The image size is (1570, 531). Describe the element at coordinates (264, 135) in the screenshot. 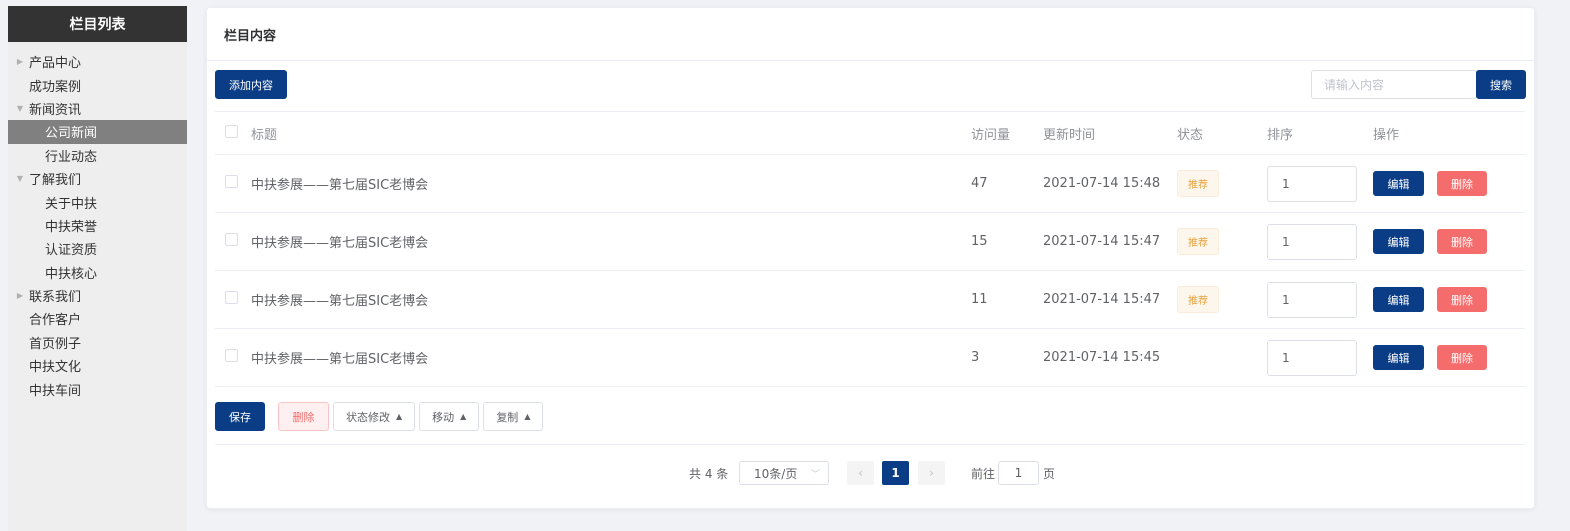

I see `header-title: 标题` at that location.